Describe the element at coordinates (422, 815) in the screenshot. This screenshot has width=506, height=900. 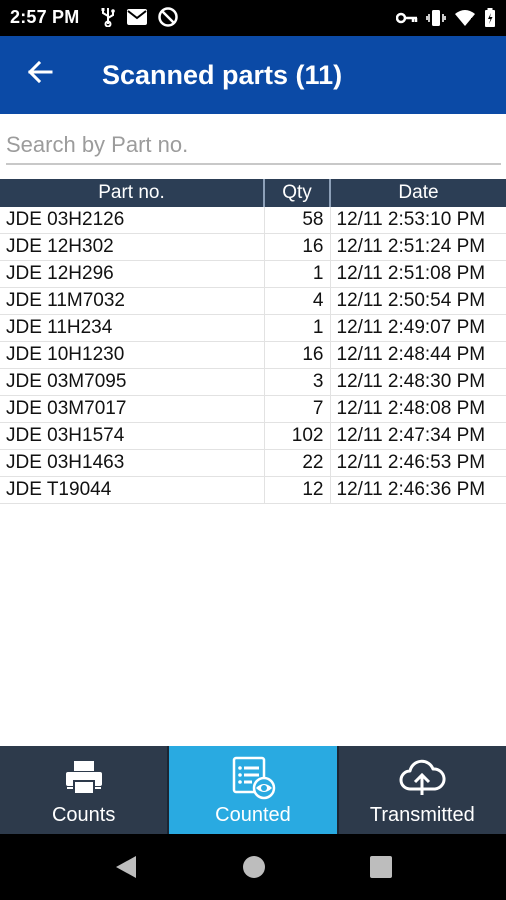
I see `nav-transmitted-label: Transmitted` at that location.